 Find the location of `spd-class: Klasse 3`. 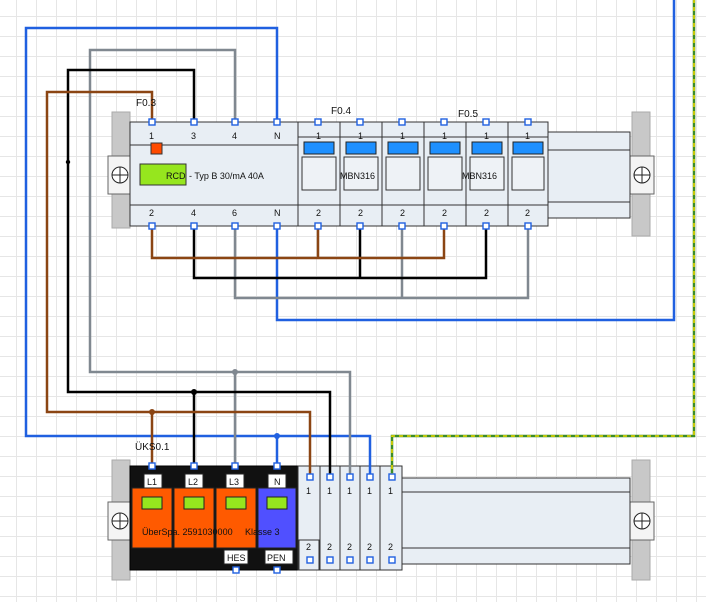

spd-class: Klasse 3 is located at coordinates (262, 532).